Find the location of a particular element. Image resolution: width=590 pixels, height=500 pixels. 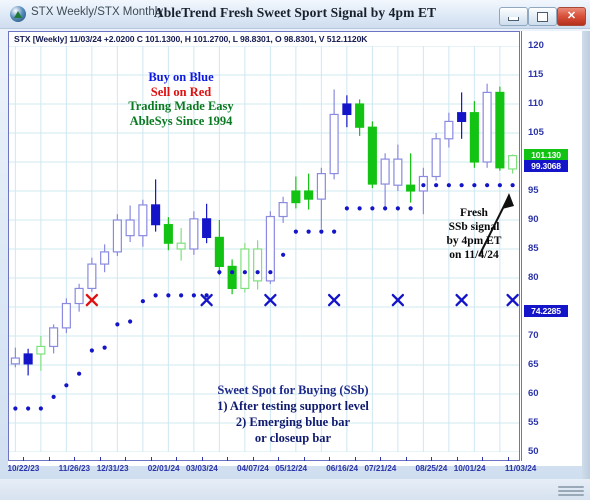

price-tick-50: 50 is located at coordinates (533, 451).